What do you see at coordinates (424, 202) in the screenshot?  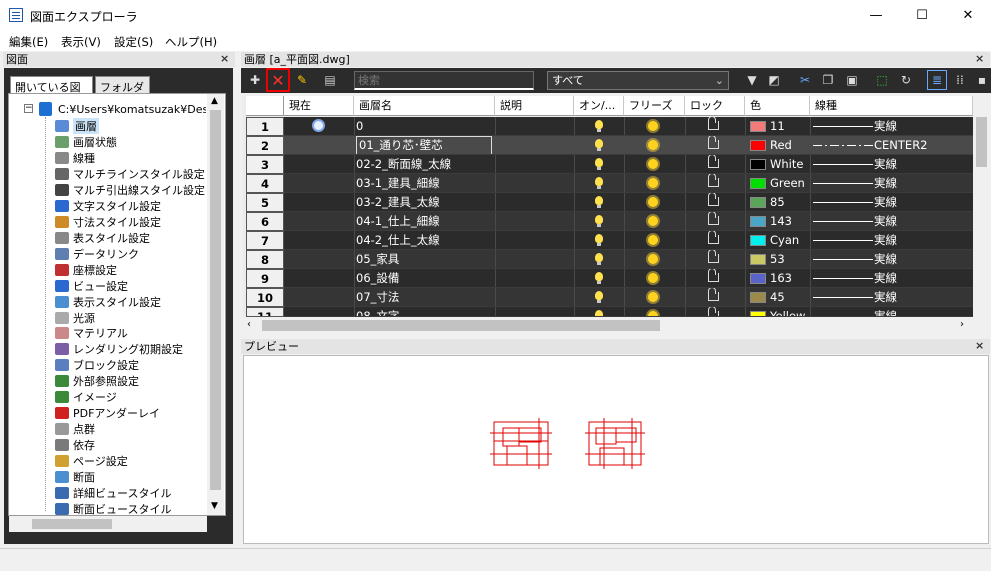 I see `layer-name: 03-2_建具_太線` at bounding box center [424, 202].